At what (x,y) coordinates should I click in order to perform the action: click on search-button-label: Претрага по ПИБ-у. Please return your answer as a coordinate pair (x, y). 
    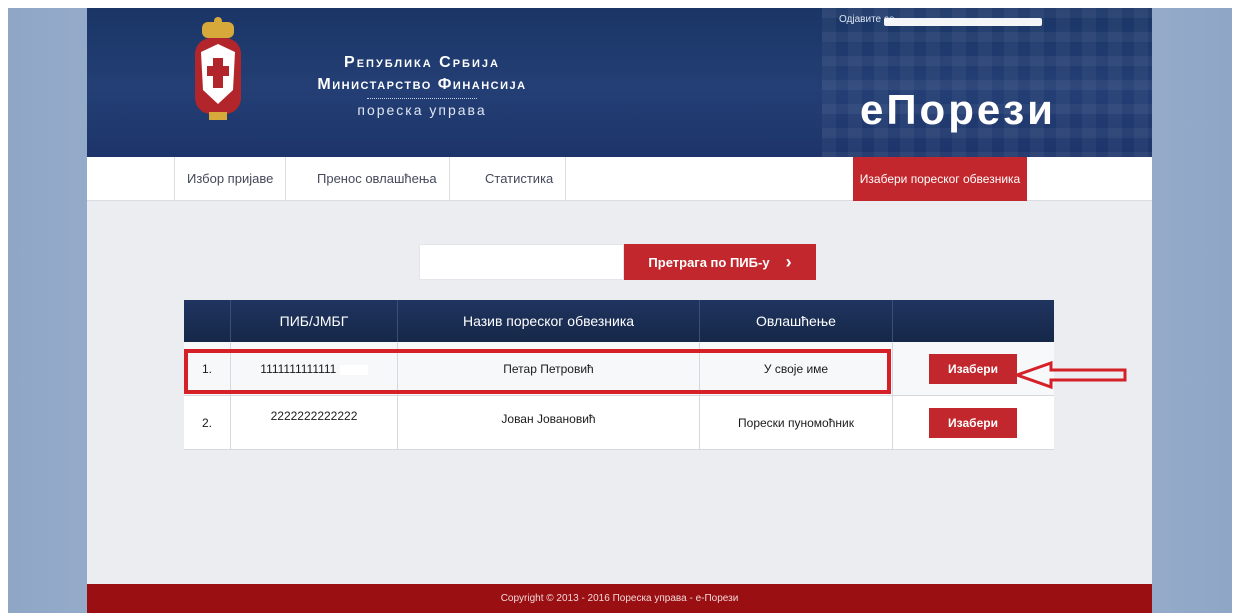
    Looking at the image, I should click on (709, 262).